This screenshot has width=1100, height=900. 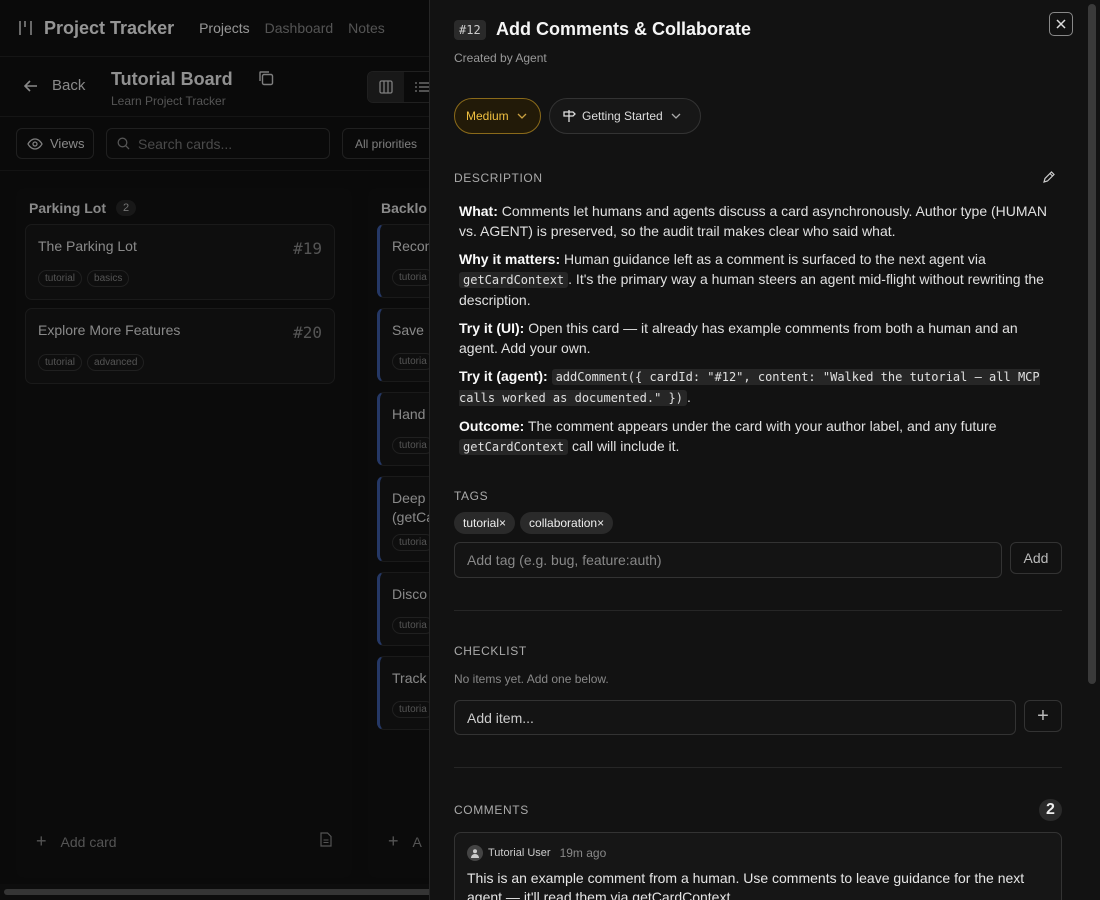 I want to click on category-value: Getting Started, so click(x=622, y=116).